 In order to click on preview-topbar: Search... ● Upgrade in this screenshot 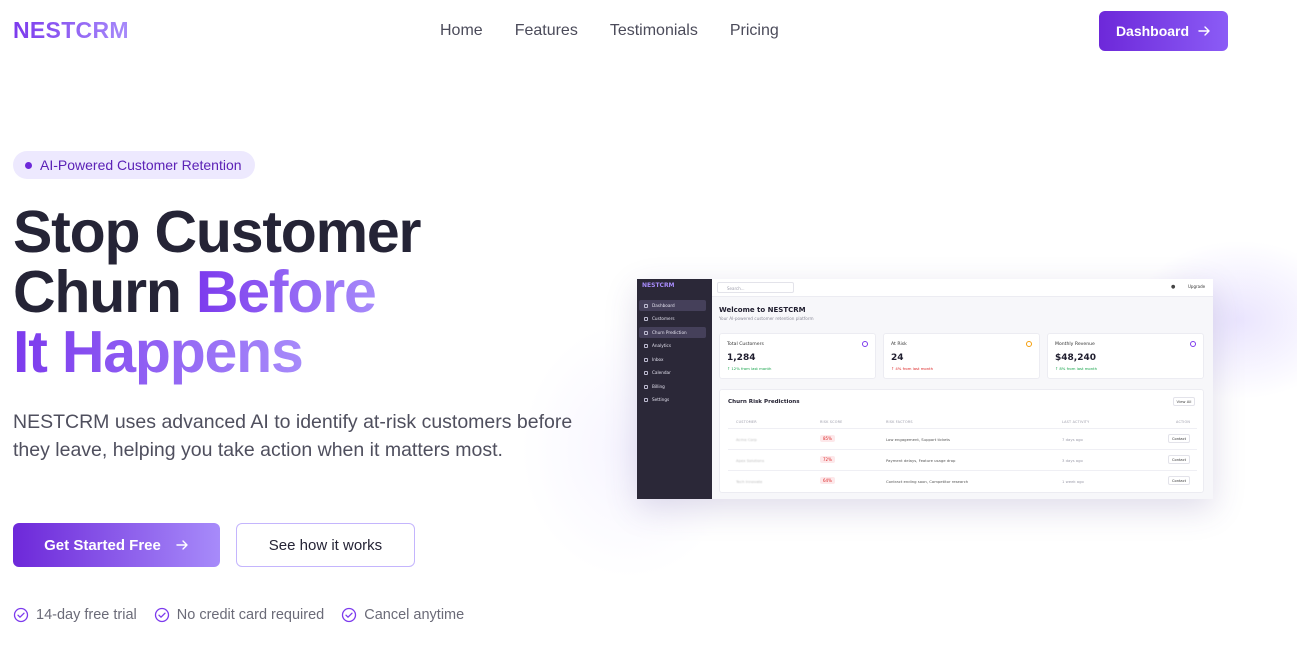, I will do `click(962, 288)`.